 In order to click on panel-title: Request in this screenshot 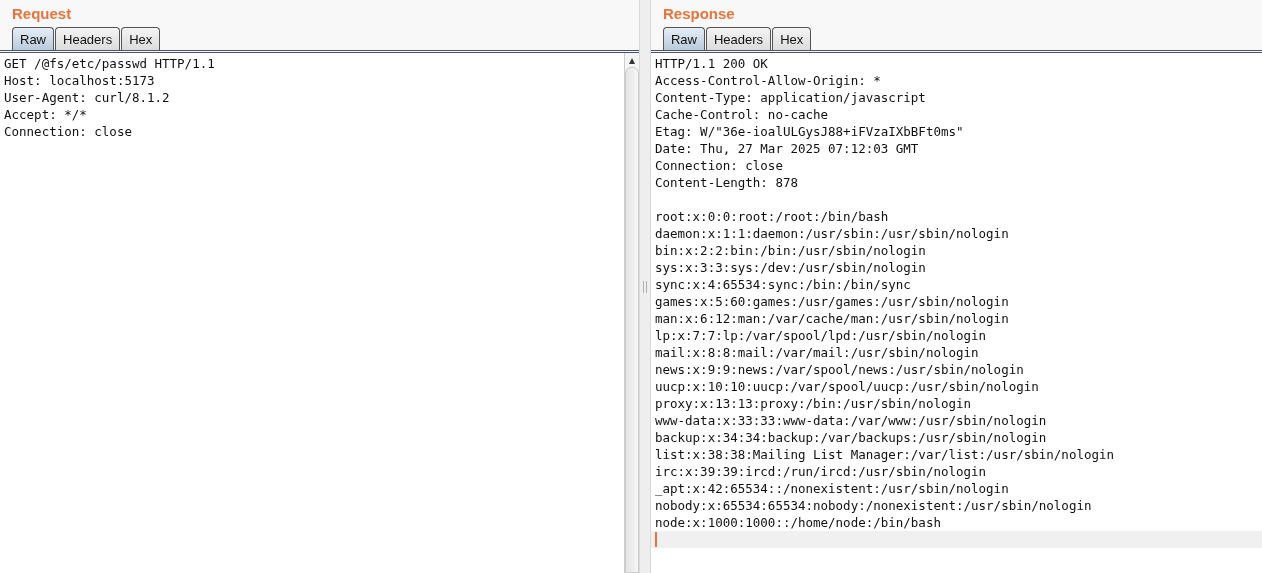, I will do `click(42, 14)`.